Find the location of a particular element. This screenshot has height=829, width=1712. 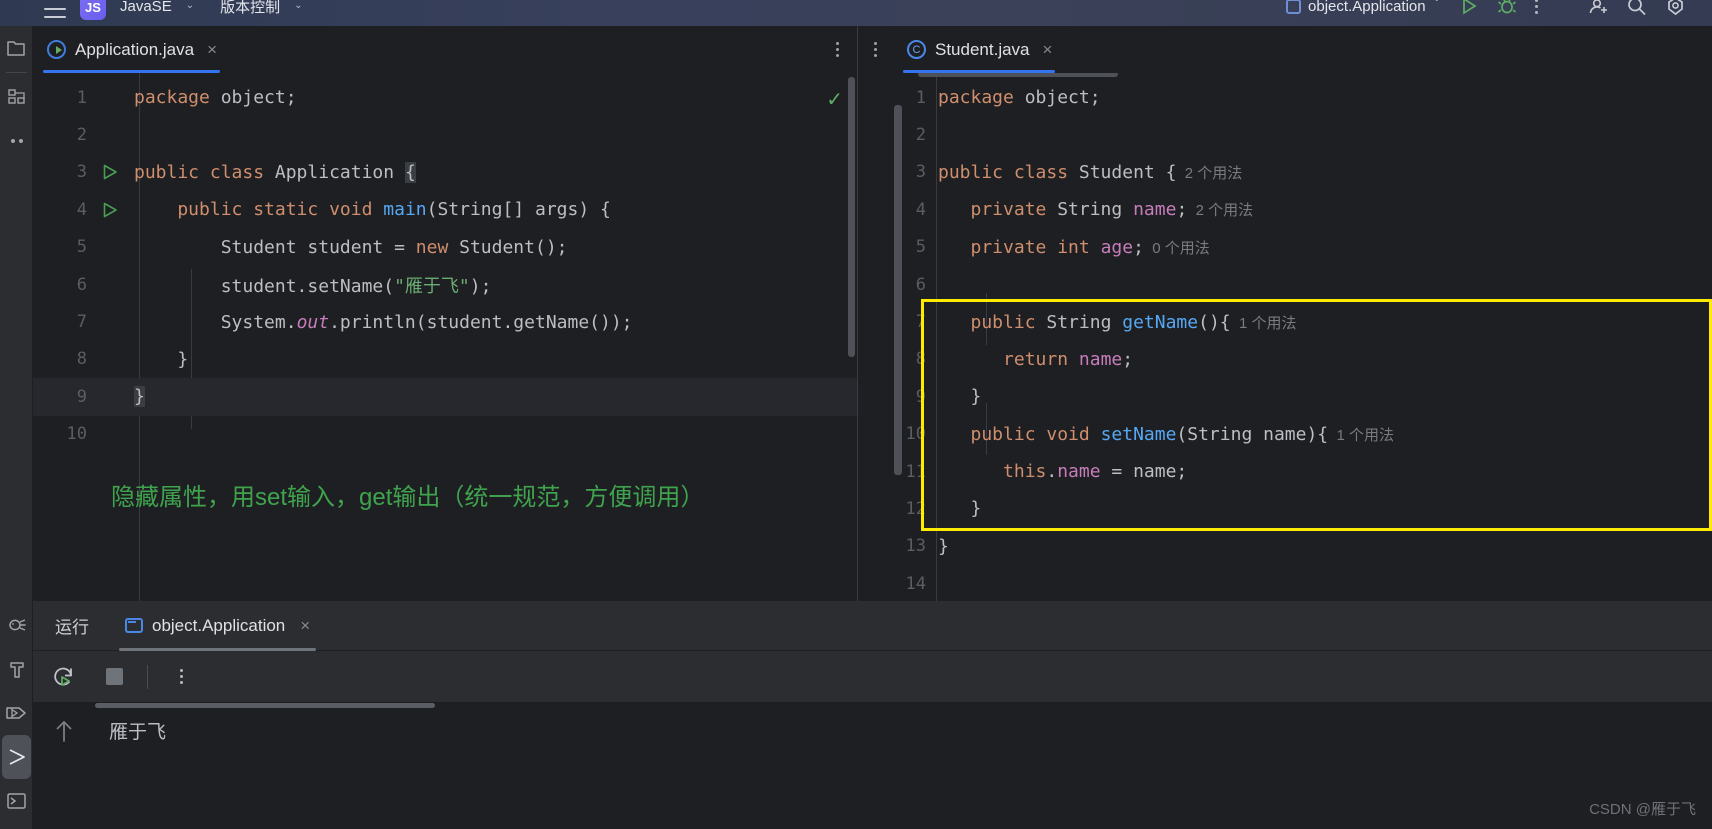

sidebar-item-services is located at coordinates (16, 757).